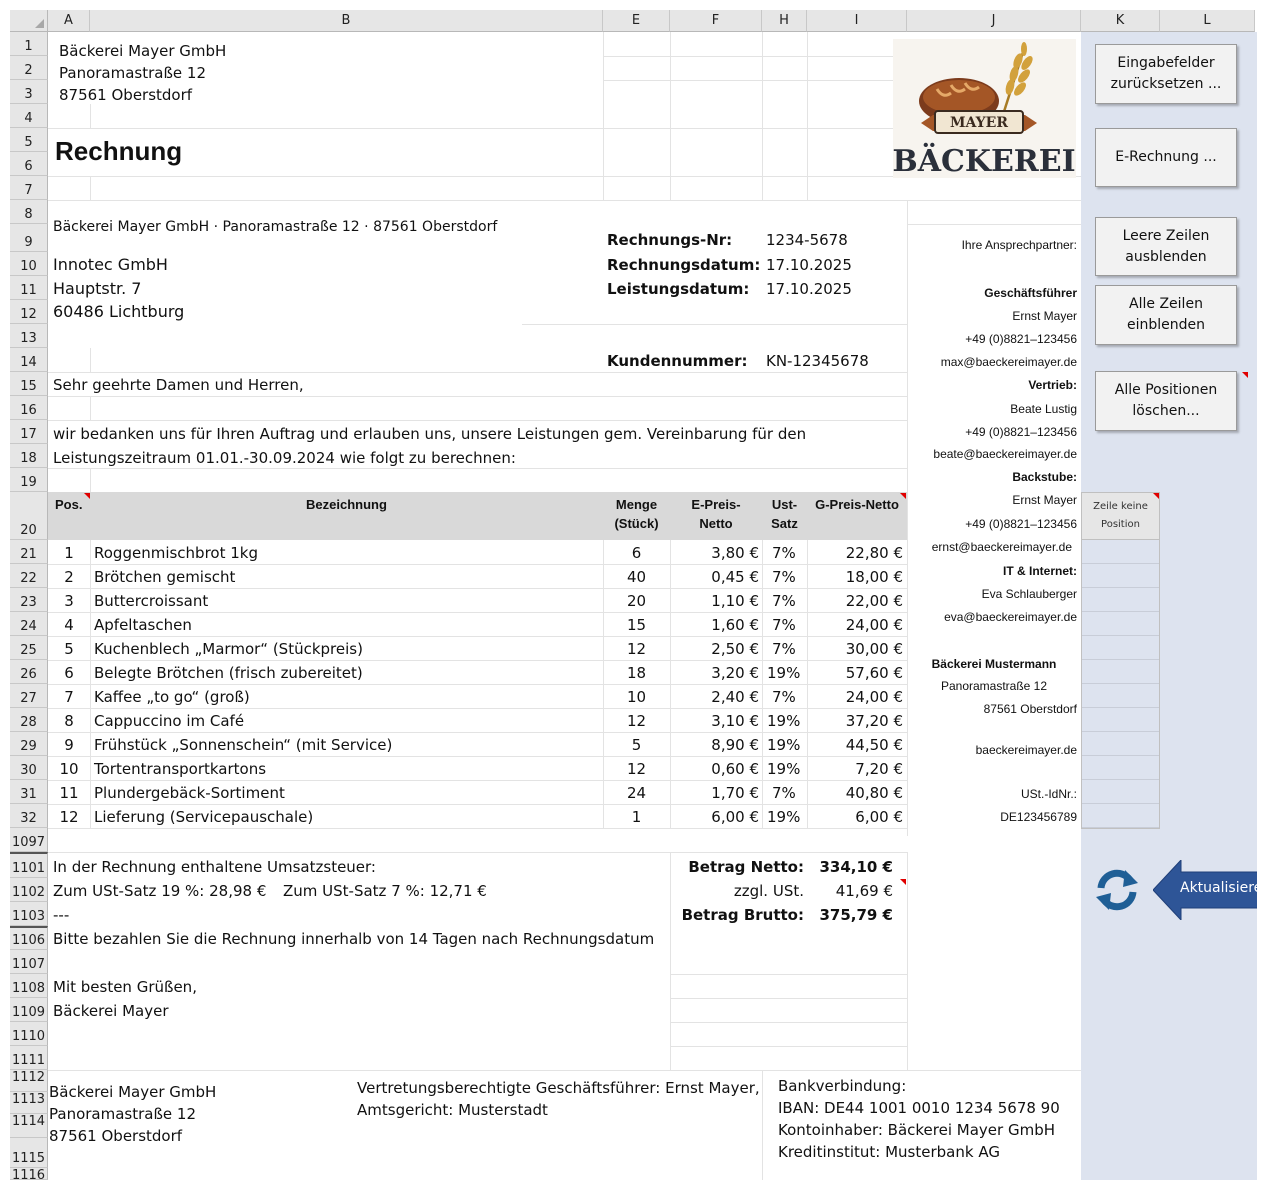  Describe the element at coordinates (29, 672) in the screenshot. I see `row-header: 26` at that location.